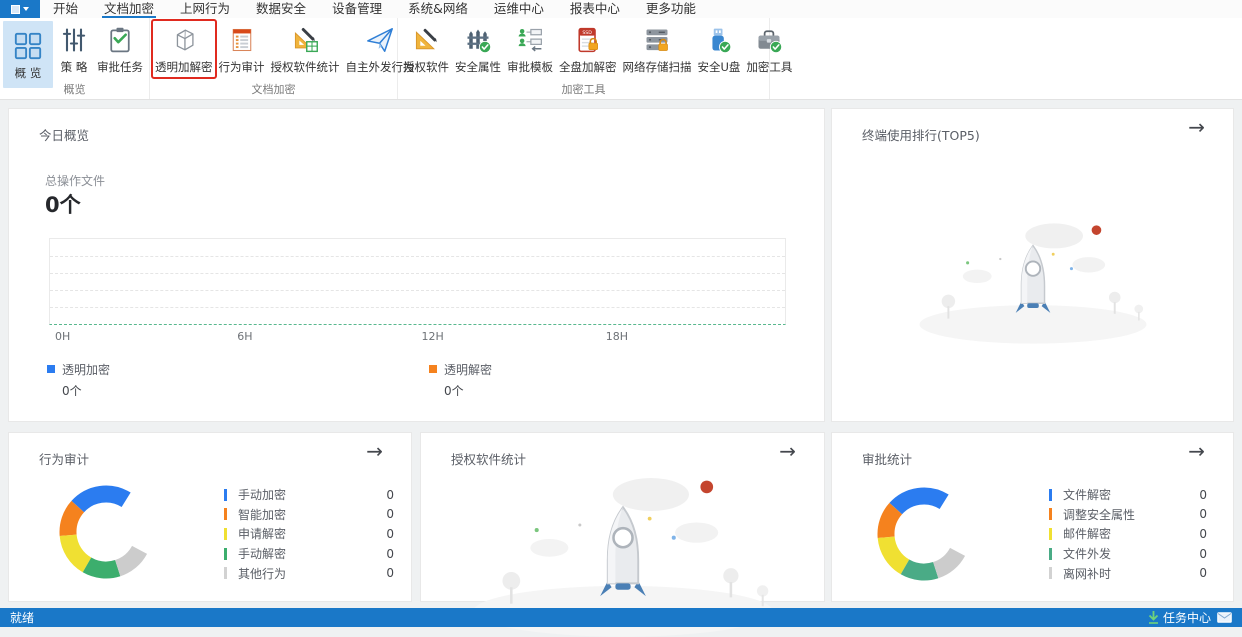 The height and width of the screenshot is (637, 1242). What do you see at coordinates (78, 380) in the screenshot?
I see `legend-item: 透明加密 0个` at bounding box center [78, 380].